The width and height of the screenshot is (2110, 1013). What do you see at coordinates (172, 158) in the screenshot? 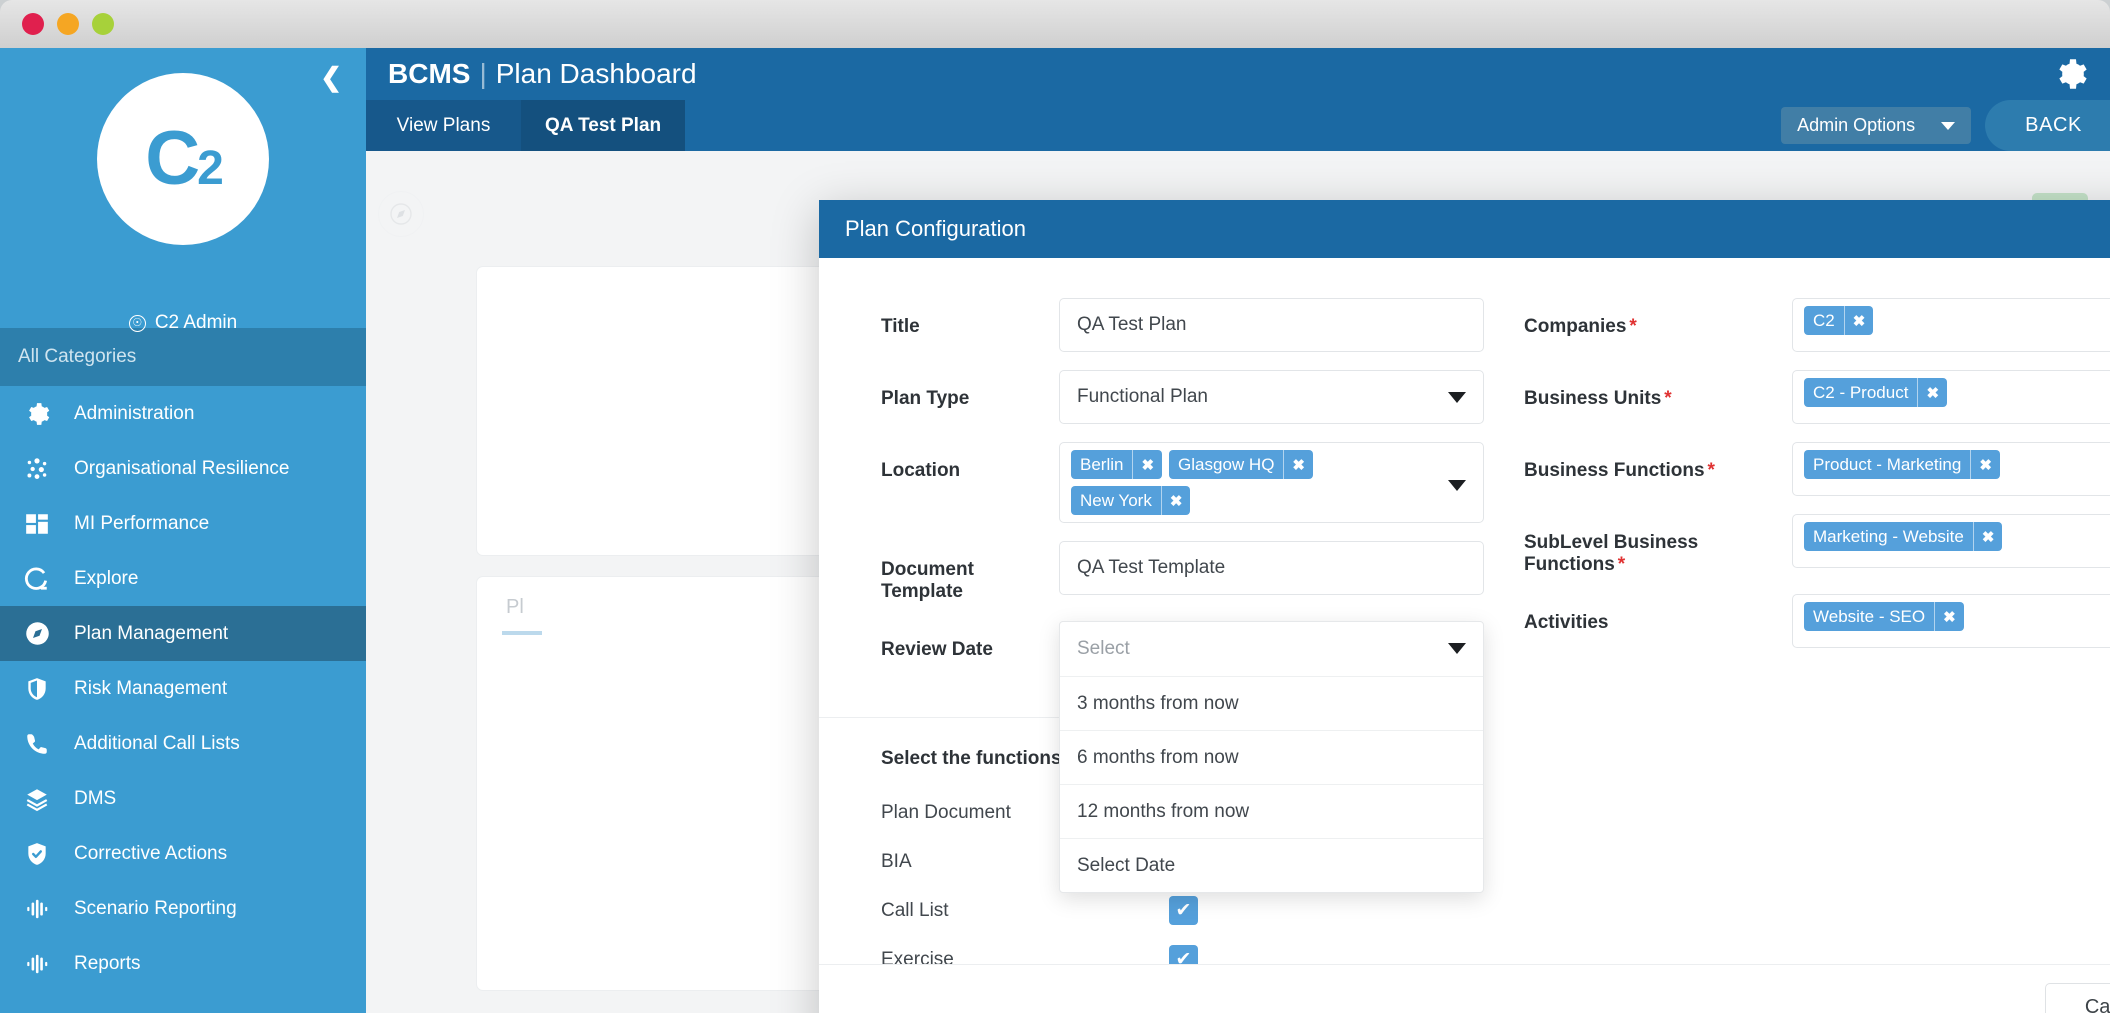
I see `logo-main: C` at bounding box center [172, 158].